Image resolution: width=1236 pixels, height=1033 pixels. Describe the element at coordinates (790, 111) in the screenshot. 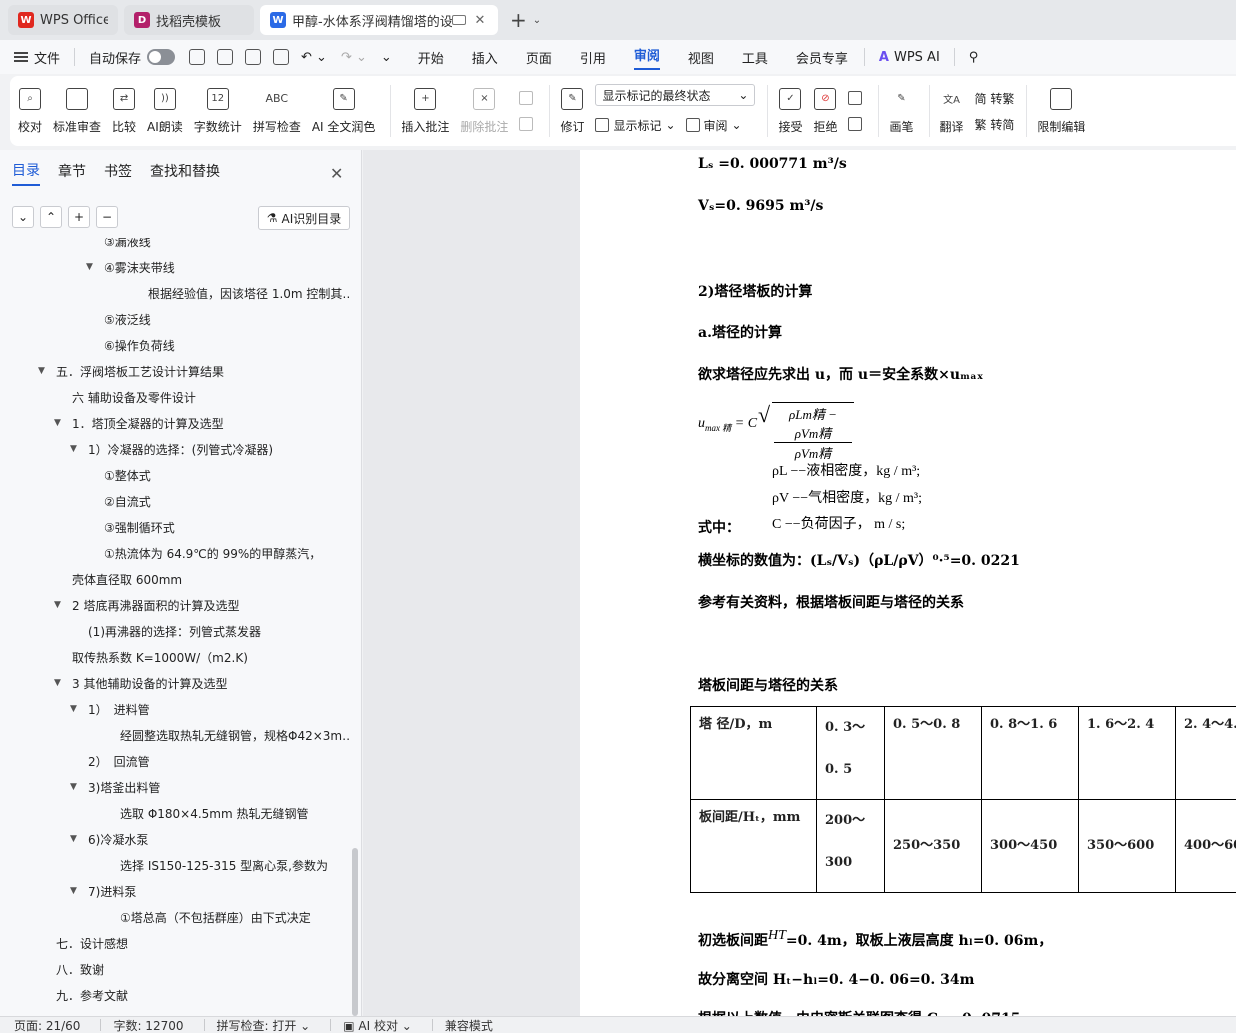

I see `accept-button: ✓ 接受` at that location.